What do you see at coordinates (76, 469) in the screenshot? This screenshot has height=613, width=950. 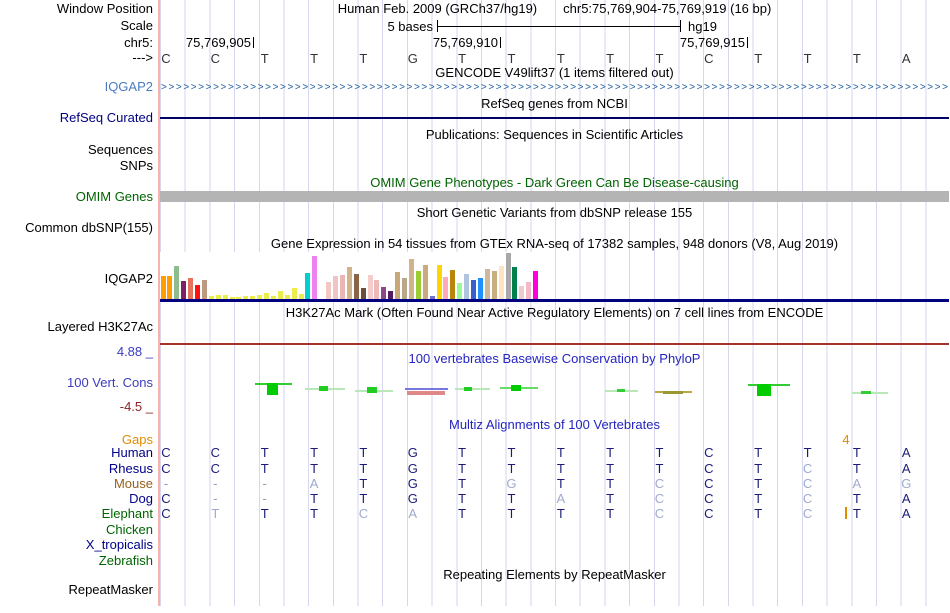 I see `species-label-rhesus: Rhesus` at bounding box center [76, 469].